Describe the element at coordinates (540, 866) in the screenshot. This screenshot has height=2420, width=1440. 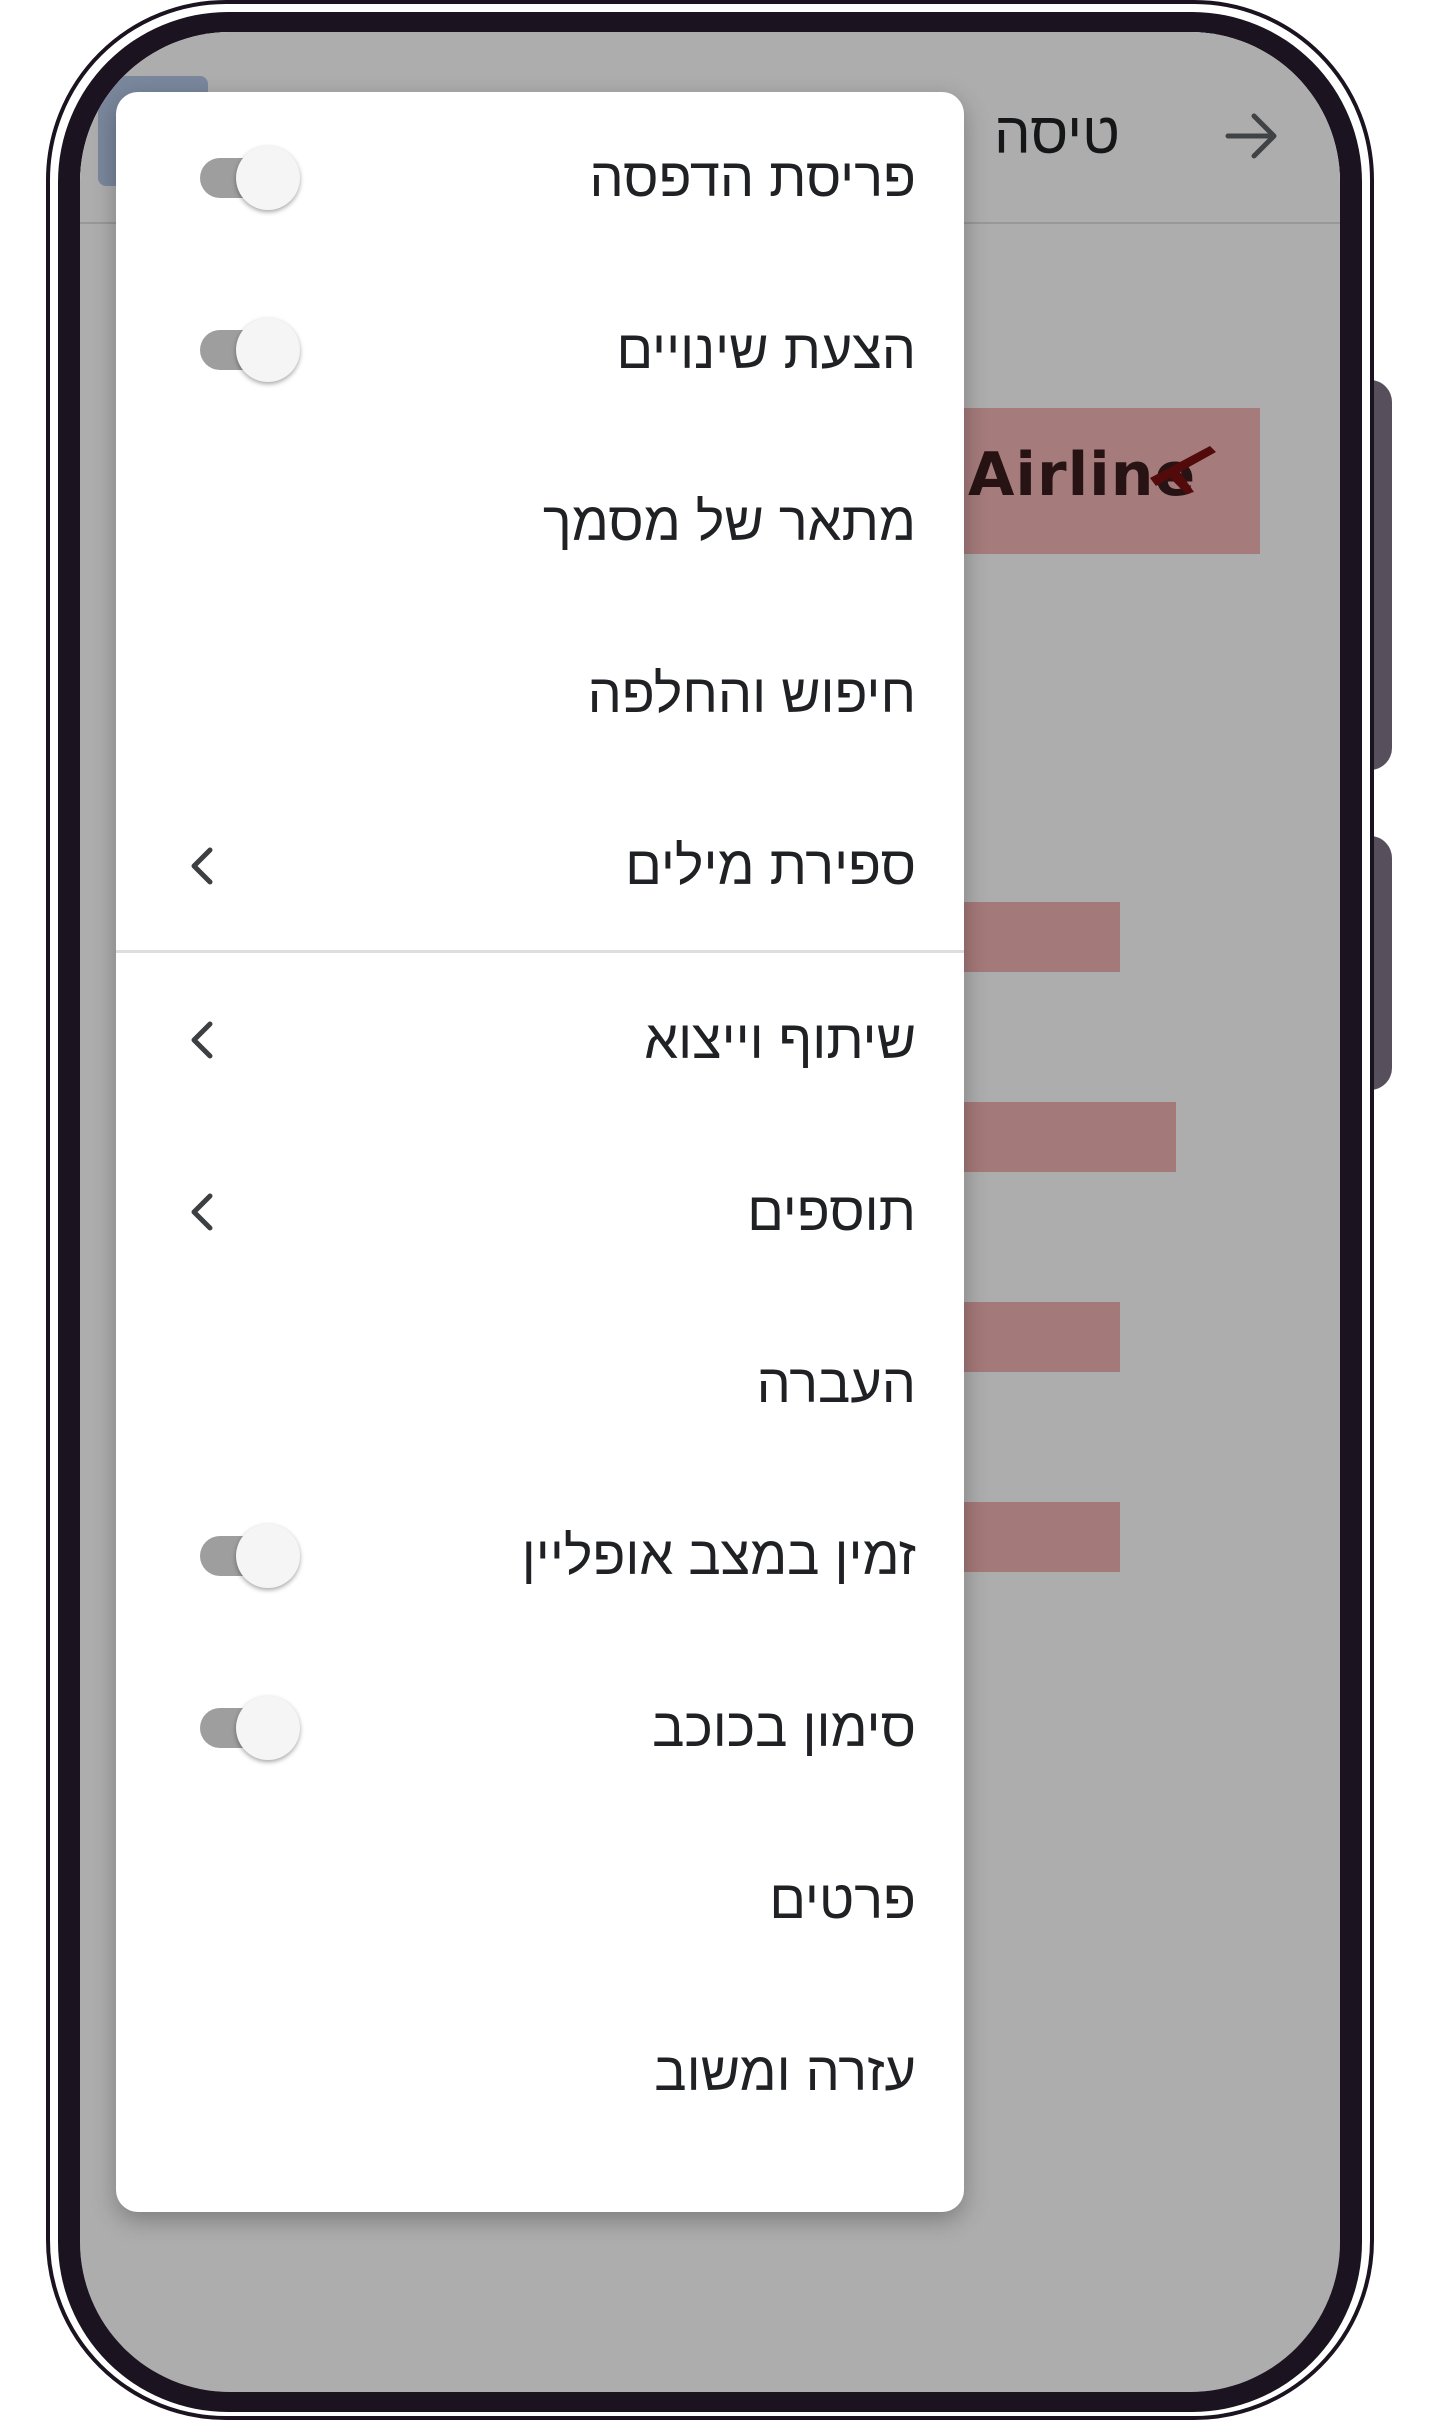
I see `menu-item-word-count: ספירת מילים` at that location.